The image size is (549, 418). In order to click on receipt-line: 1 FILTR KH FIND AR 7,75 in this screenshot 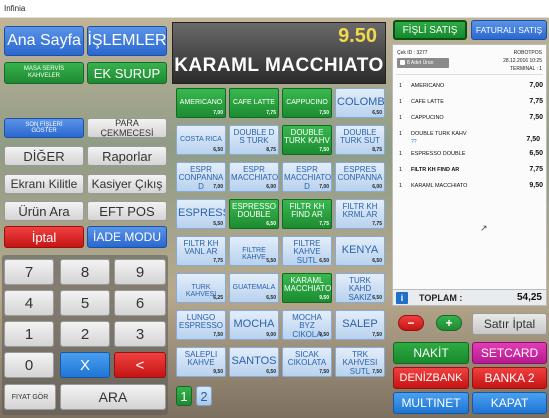, I will do `click(471, 171)`.